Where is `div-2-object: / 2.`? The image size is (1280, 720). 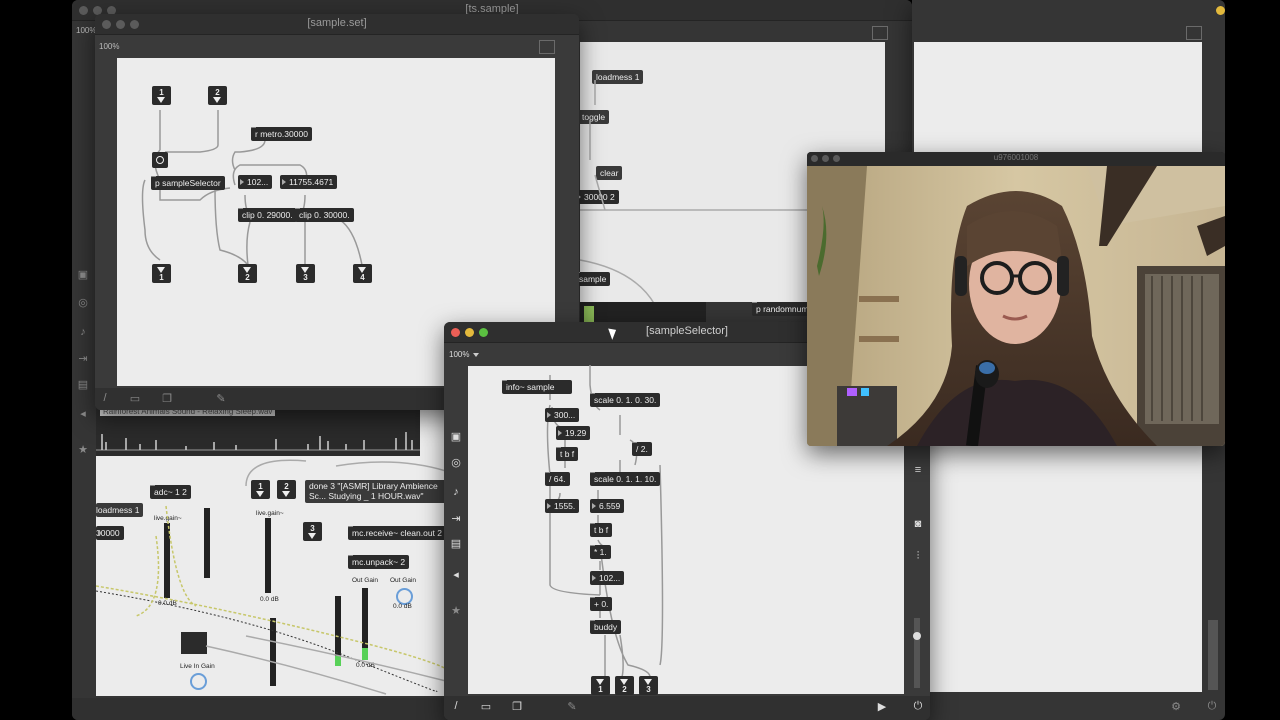 div-2-object: / 2. is located at coordinates (642, 449).